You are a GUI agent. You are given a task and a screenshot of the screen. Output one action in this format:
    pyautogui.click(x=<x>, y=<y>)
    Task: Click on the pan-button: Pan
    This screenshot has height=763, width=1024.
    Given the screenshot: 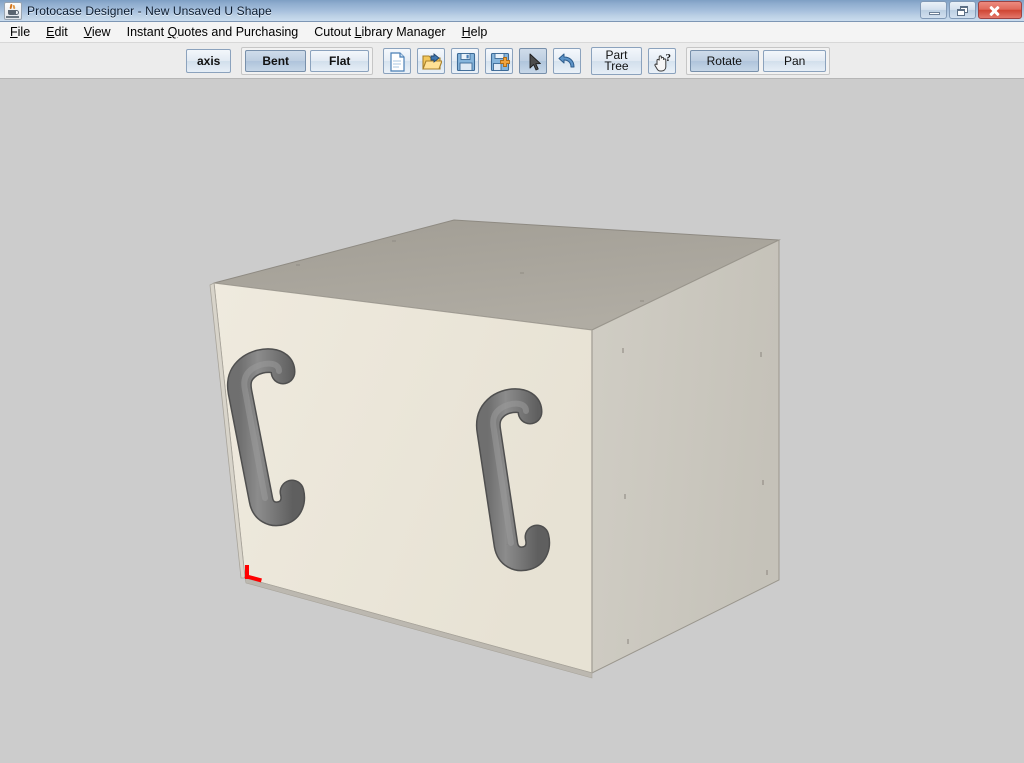 What is the action you would take?
    pyautogui.click(x=794, y=60)
    